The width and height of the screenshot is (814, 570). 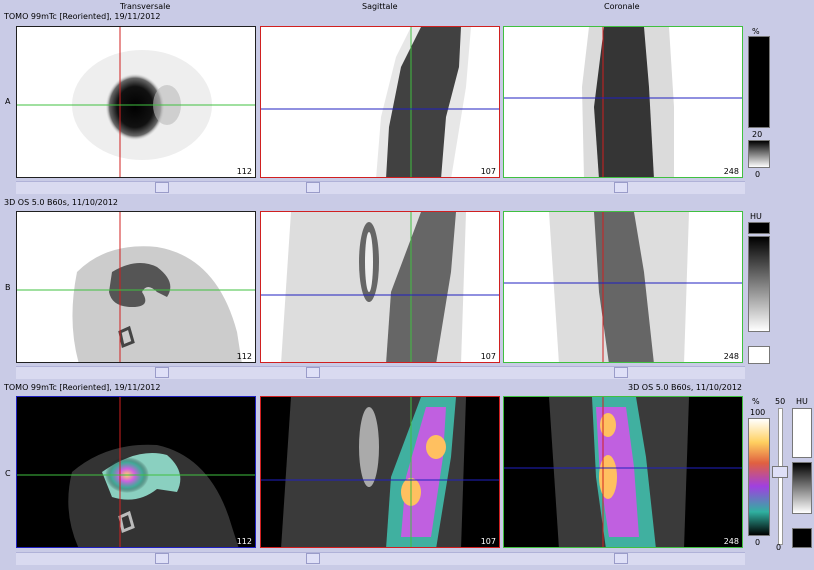 I want to click on row-c-transversal-slice: 112, so click(x=244, y=541).